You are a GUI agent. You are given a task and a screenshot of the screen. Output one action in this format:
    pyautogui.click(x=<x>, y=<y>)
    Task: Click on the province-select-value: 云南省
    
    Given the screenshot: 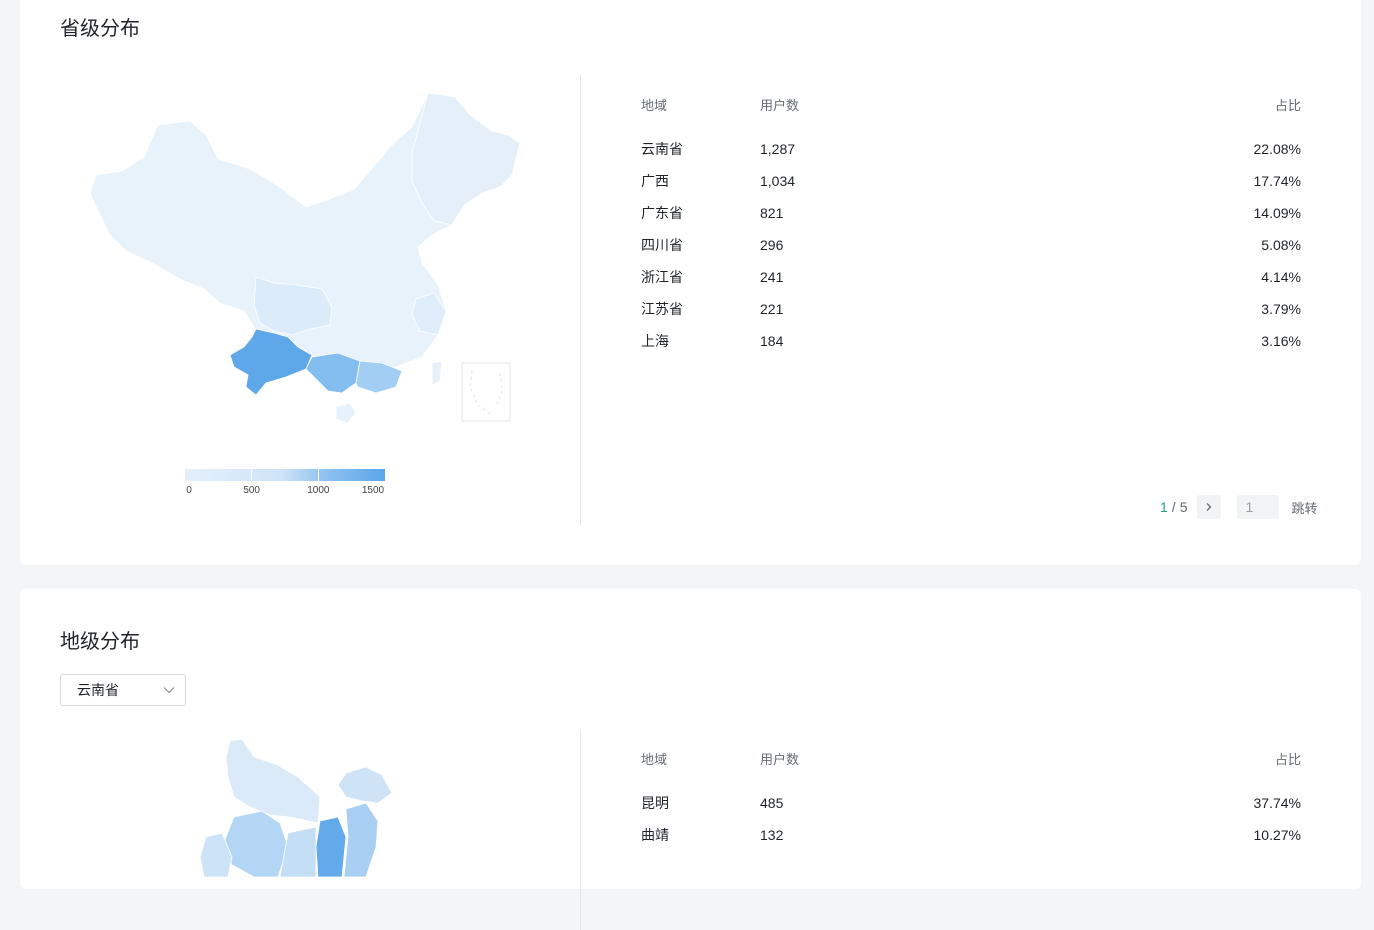 What is the action you would take?
    pyautogui.click(x=98, y=690)
    